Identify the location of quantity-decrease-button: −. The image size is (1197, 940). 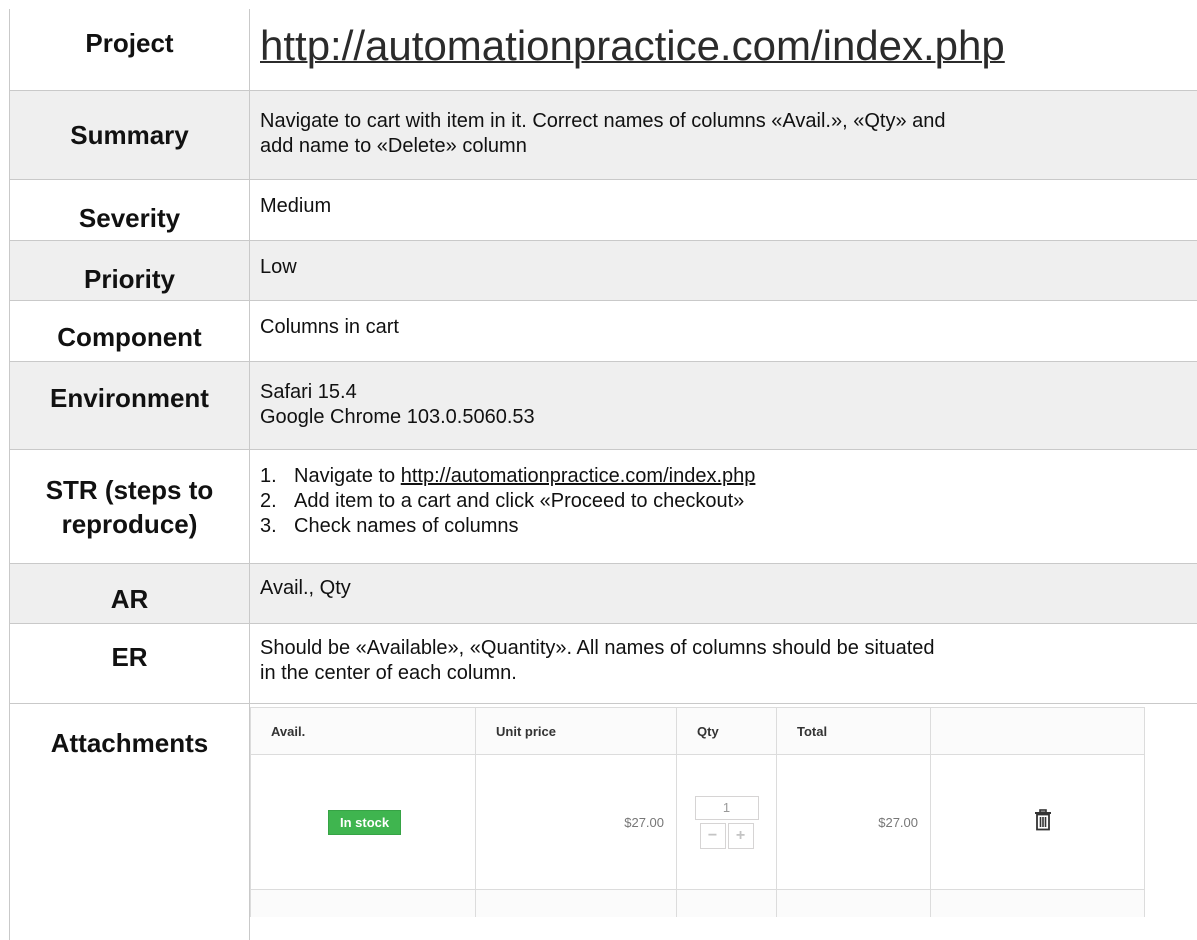
(712, 835).